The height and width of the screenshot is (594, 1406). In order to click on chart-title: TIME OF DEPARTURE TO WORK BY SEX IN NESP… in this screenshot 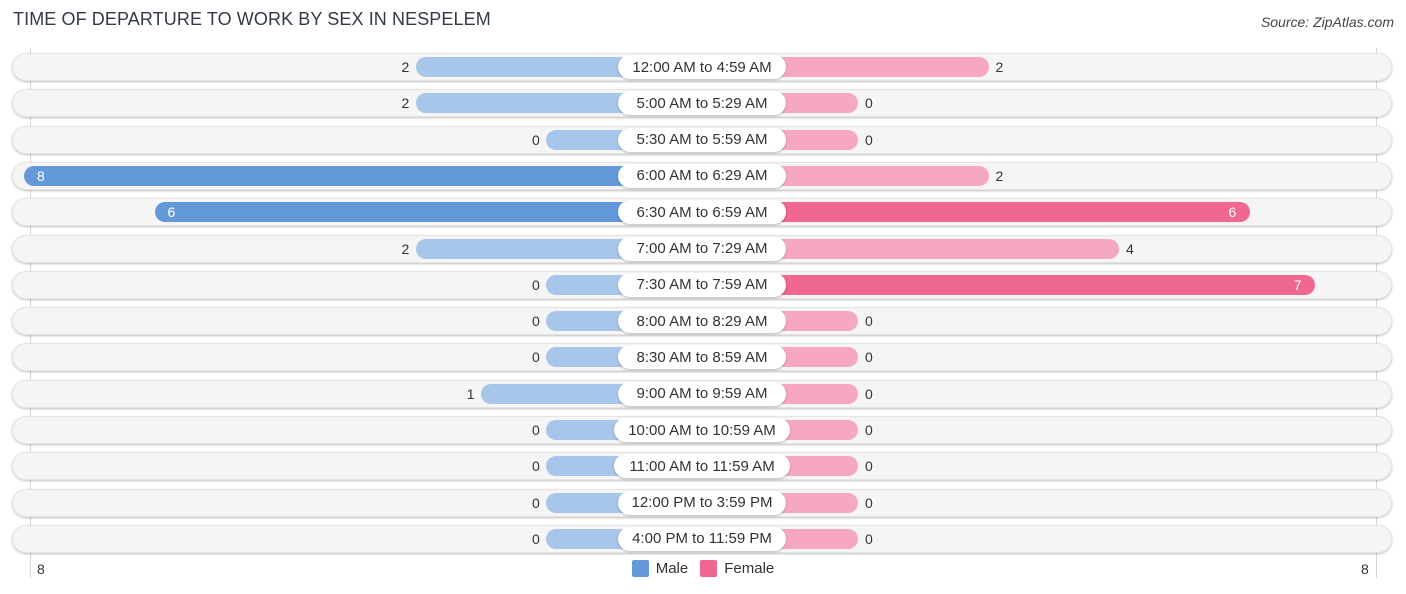, I will do `click(252, 19)`.